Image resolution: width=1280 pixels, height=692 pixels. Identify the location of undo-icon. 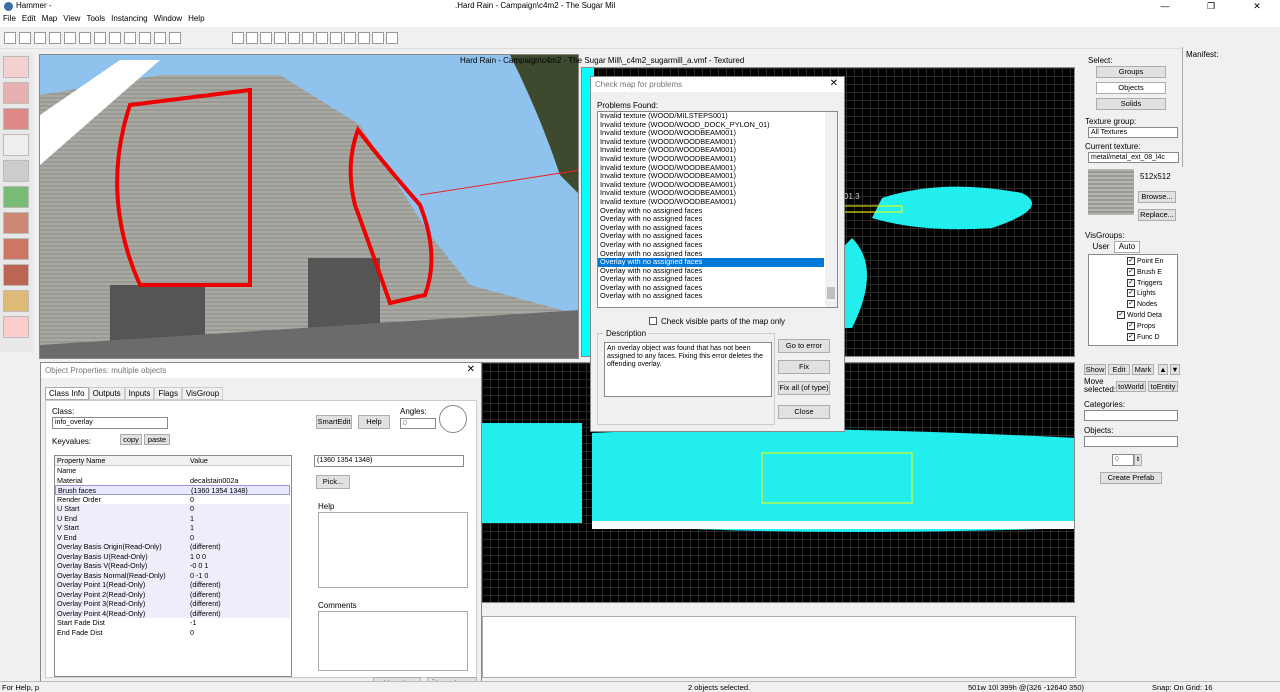
(85, 38).